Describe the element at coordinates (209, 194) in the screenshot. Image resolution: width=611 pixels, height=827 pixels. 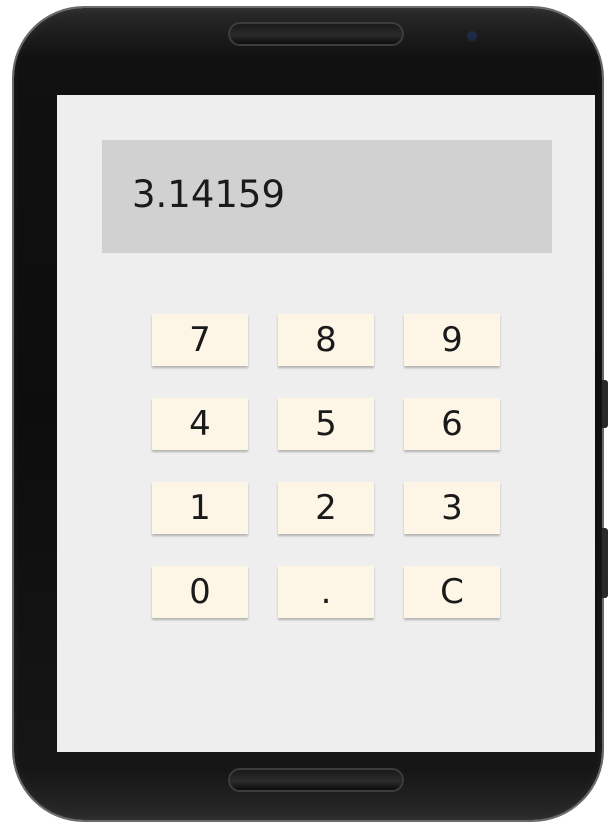
I see `display-value: 3.14159` at that location.